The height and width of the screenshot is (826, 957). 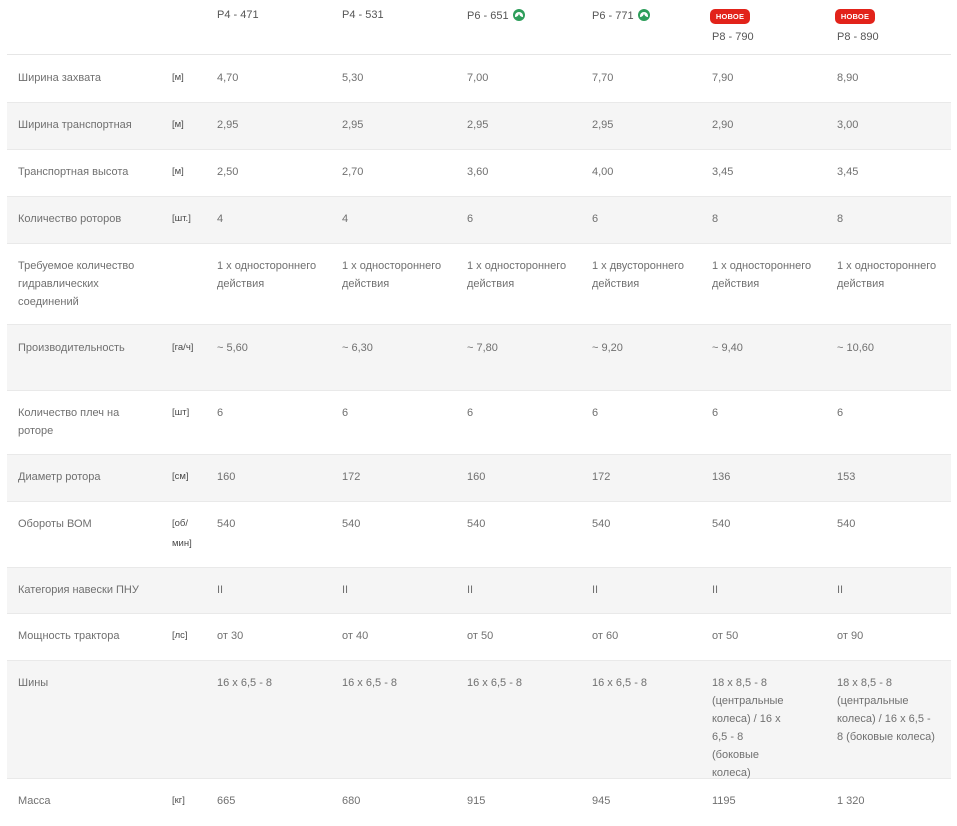 I want to click on spec-row-weight: Масса [кг] 665 680 915 945 1195 1 320, so click(x=479, y=802).